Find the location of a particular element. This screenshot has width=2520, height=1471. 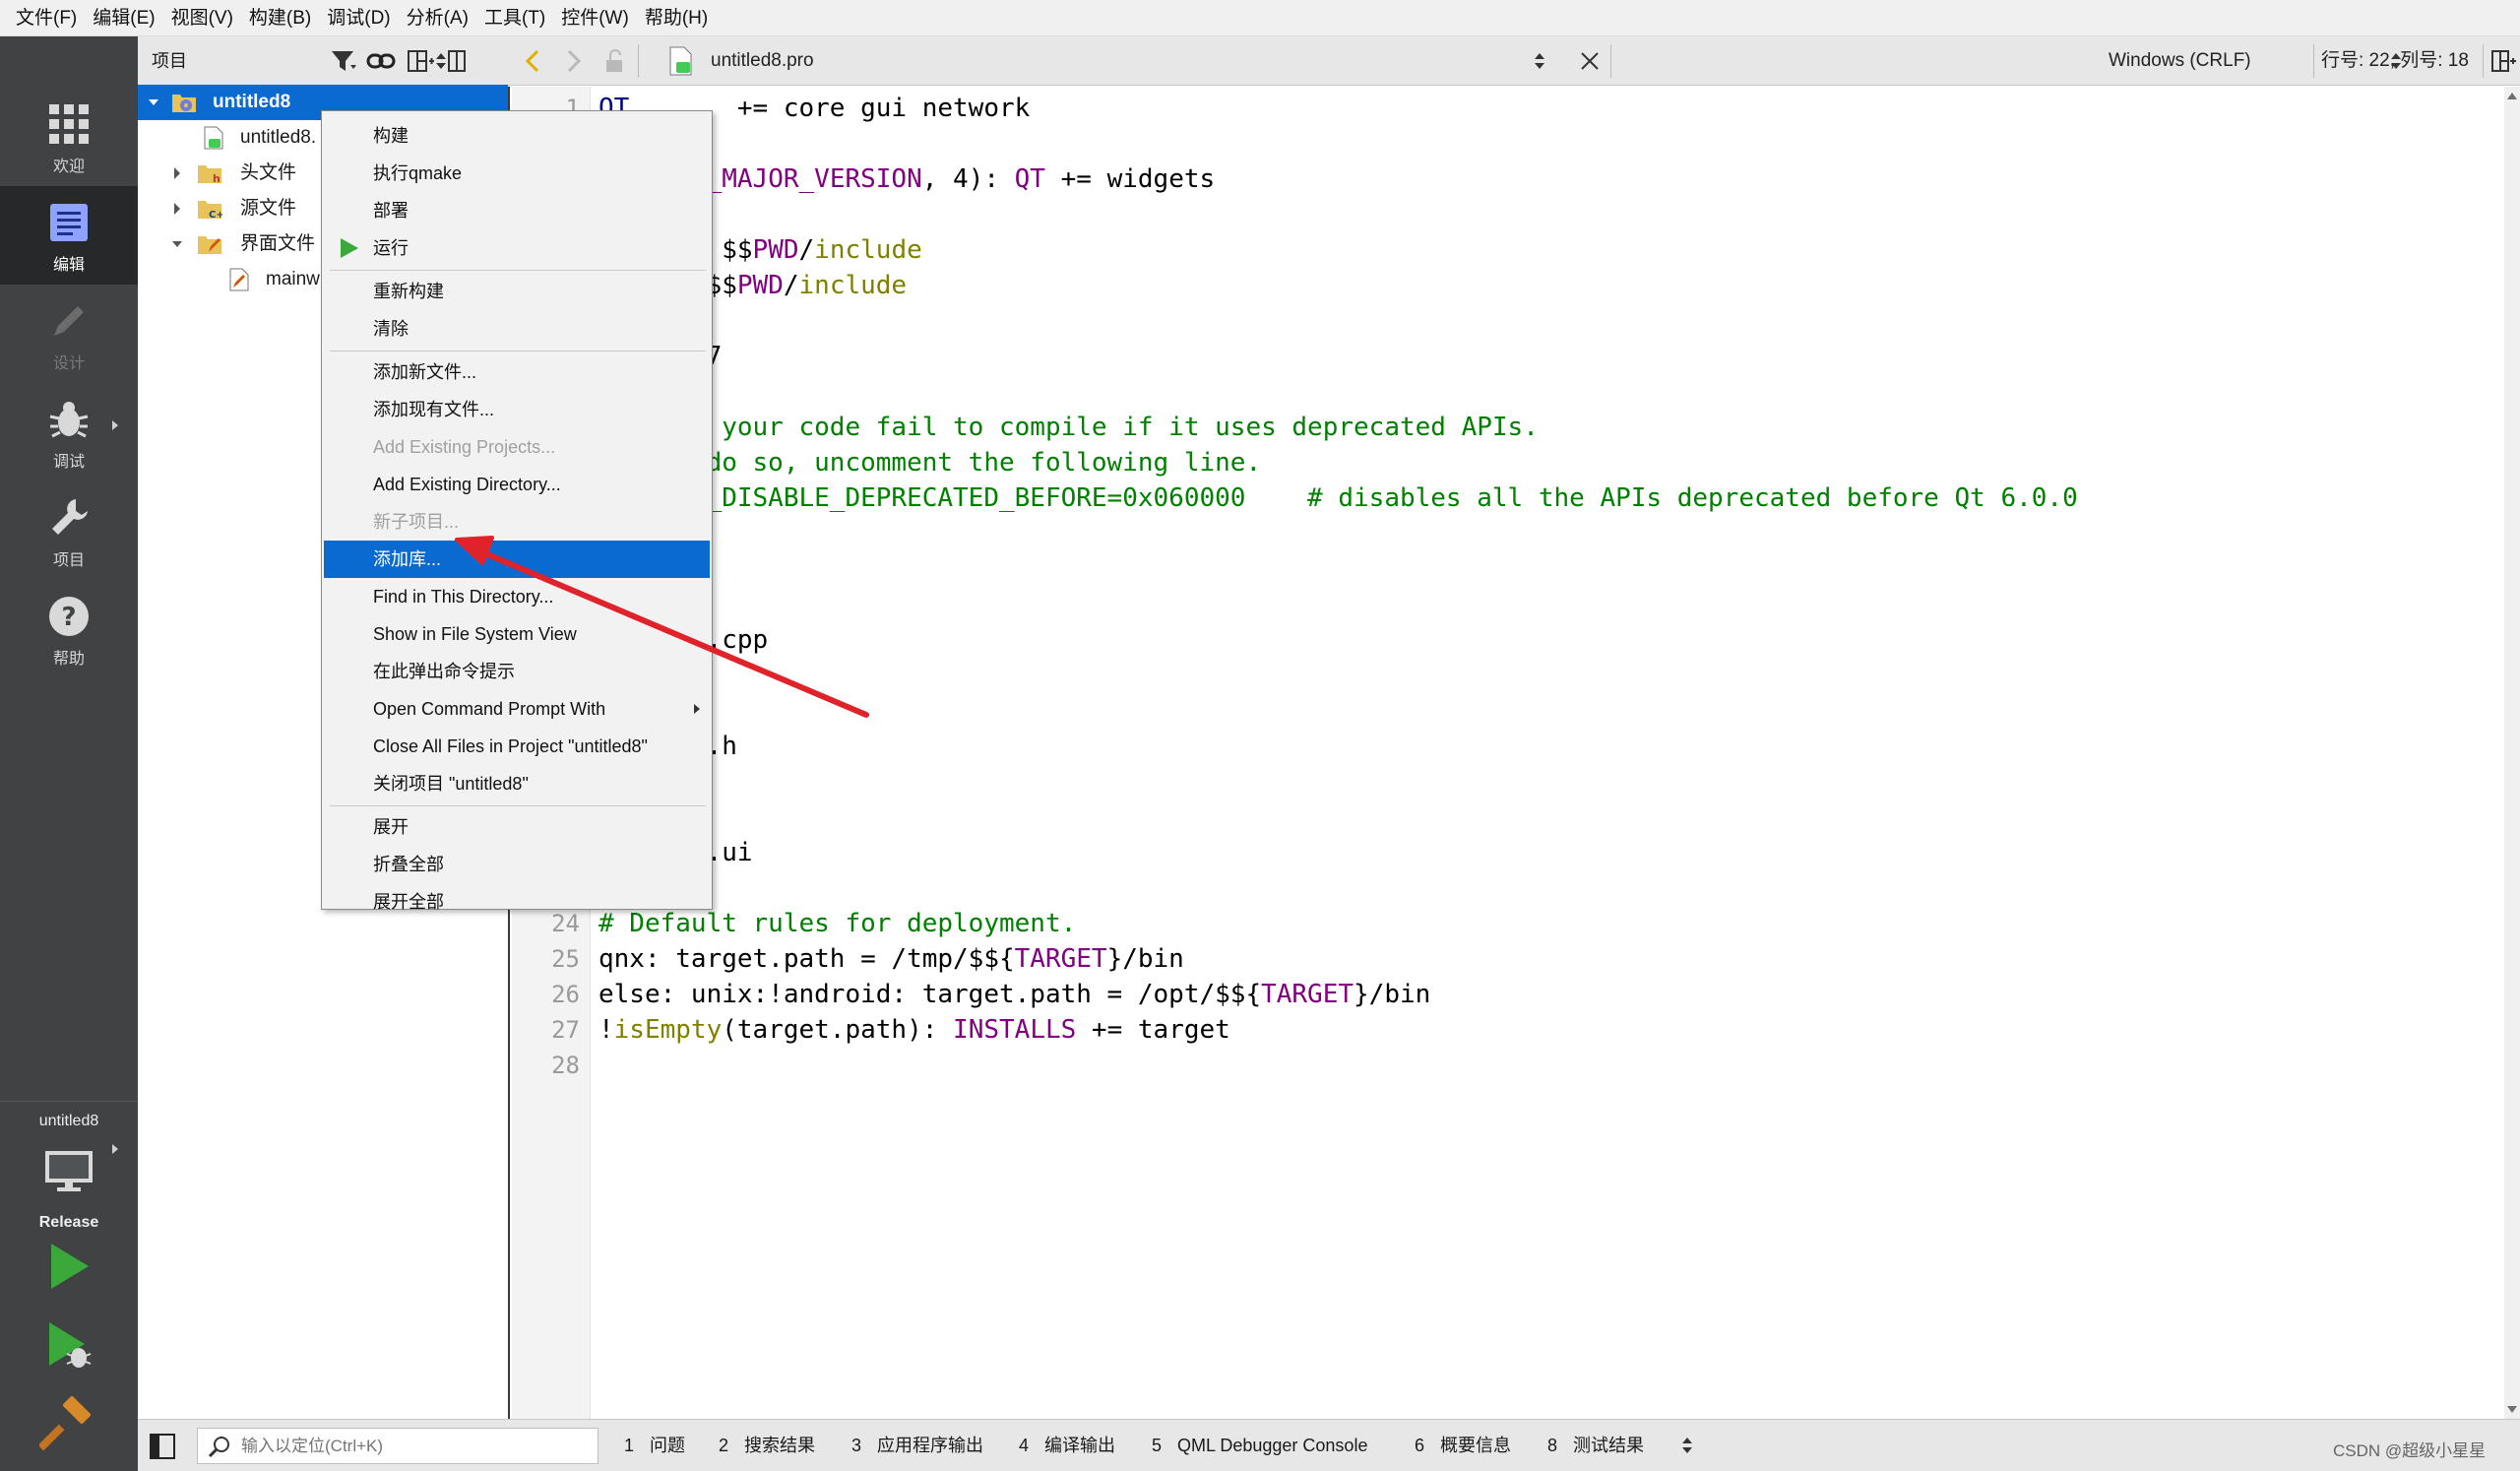

close-sidebar-icon is located at coordinates (457, 61).